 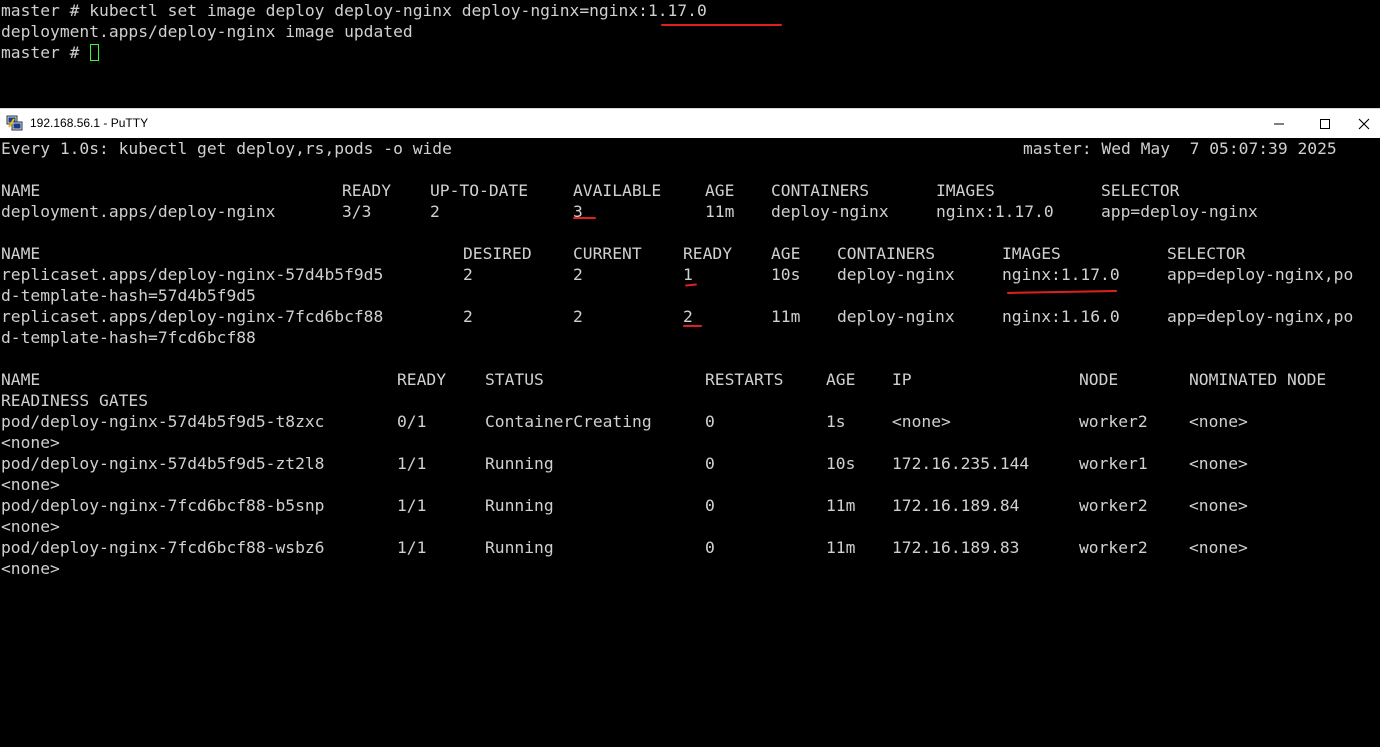 What do you see at coordinates (1061, 316) in the screenshot?
I see `rs-images: nginx:1.16.0` at bounding box center [1061, 316].